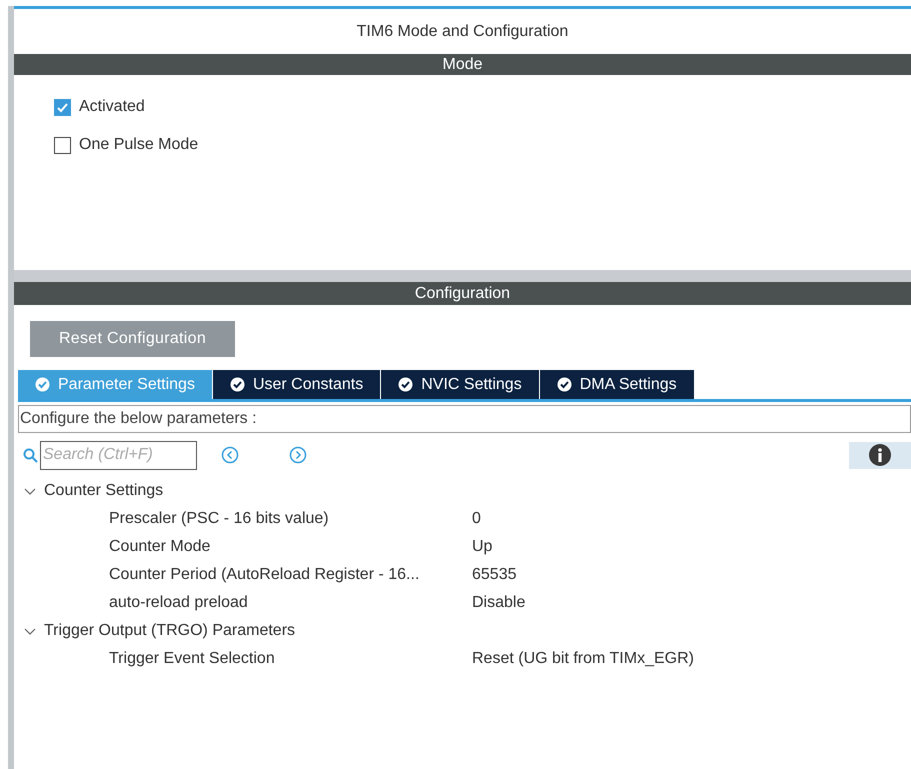 This screenshot has height=769, width=911. What do you see at coordinates (462, 64) in the screenshot?
I see `section-header: Mode` at bounding box center [462, 64].